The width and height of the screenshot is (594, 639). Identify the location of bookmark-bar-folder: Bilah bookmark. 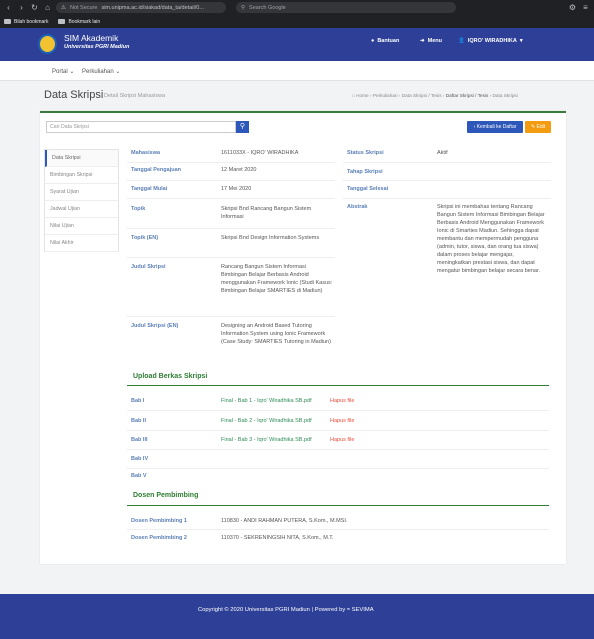
(26, 22).